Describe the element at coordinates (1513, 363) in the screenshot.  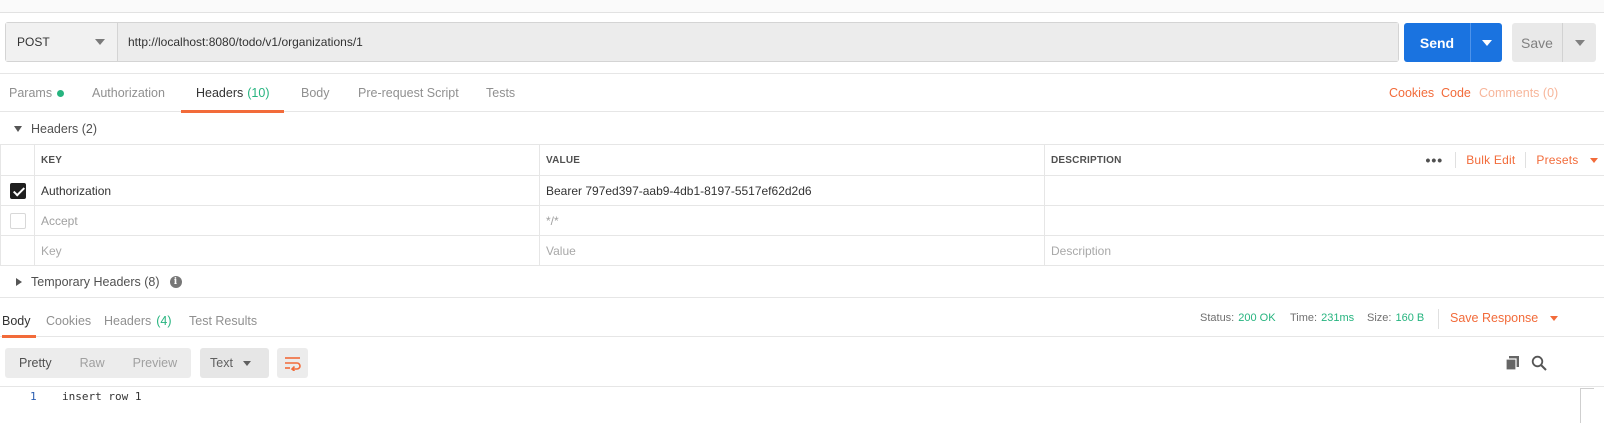
I see `copy-icon` at that location.